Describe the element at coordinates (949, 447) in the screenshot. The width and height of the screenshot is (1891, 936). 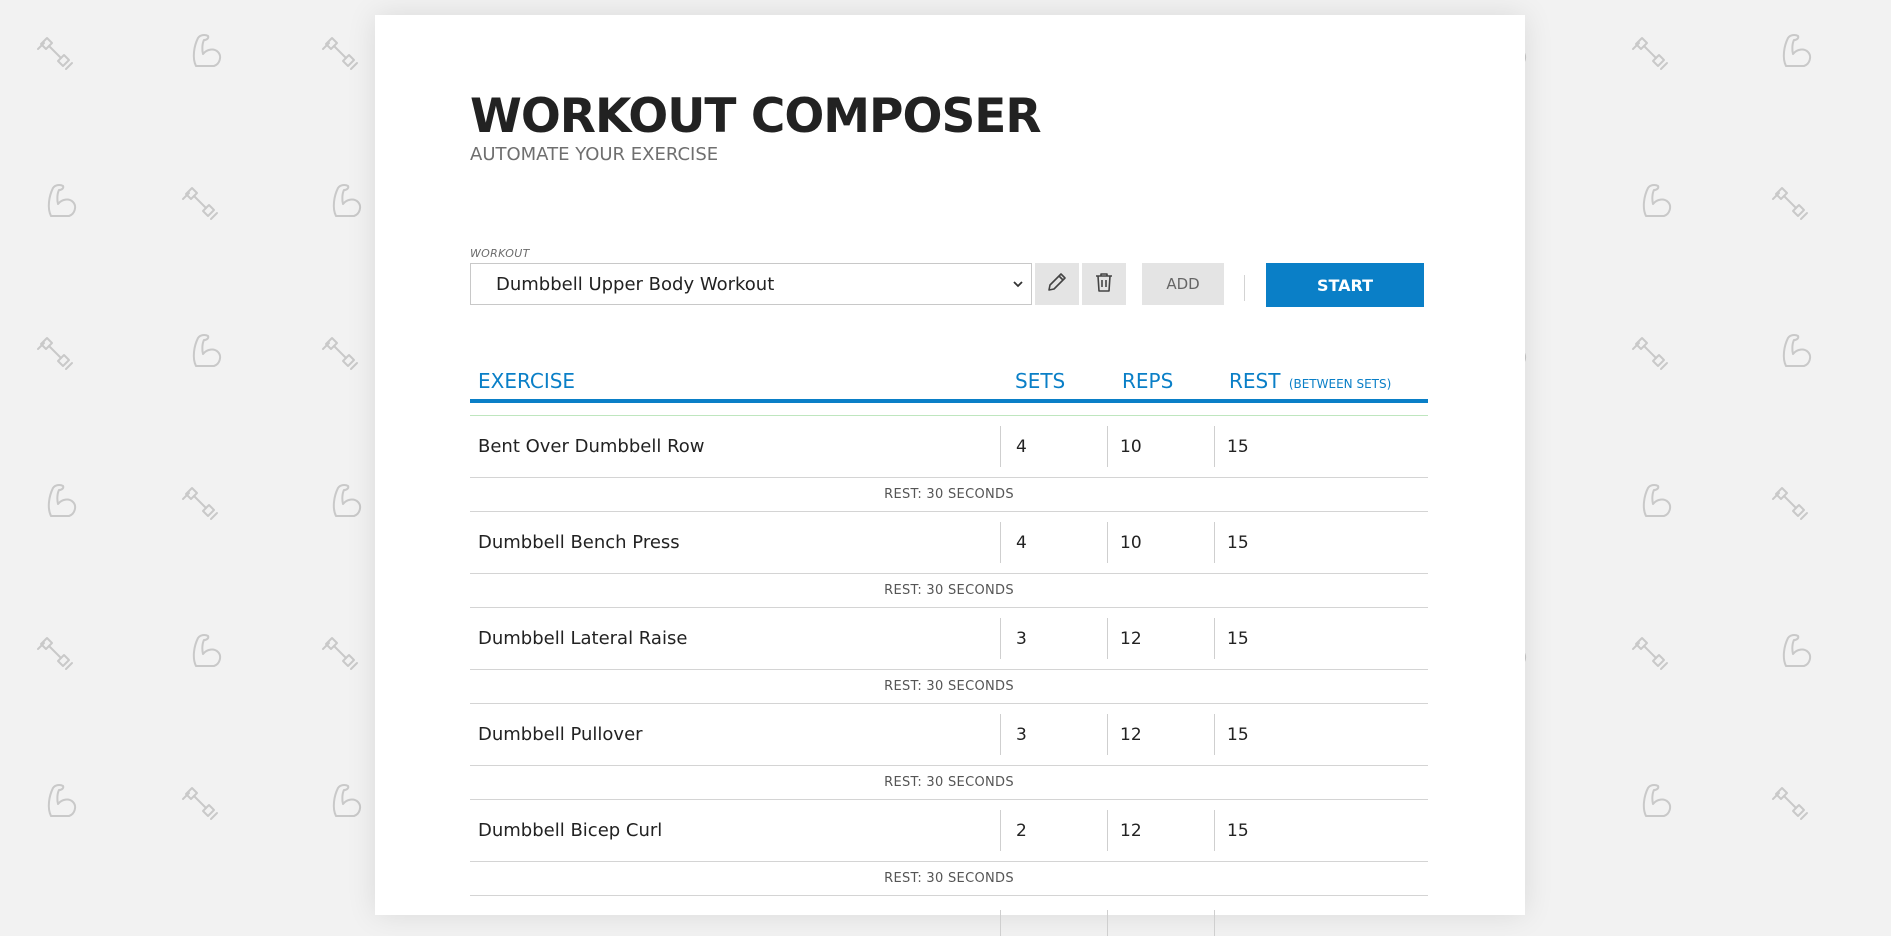
I see `exercise-row: Bent Over Dumbbell Row 4 10 15` at that location.